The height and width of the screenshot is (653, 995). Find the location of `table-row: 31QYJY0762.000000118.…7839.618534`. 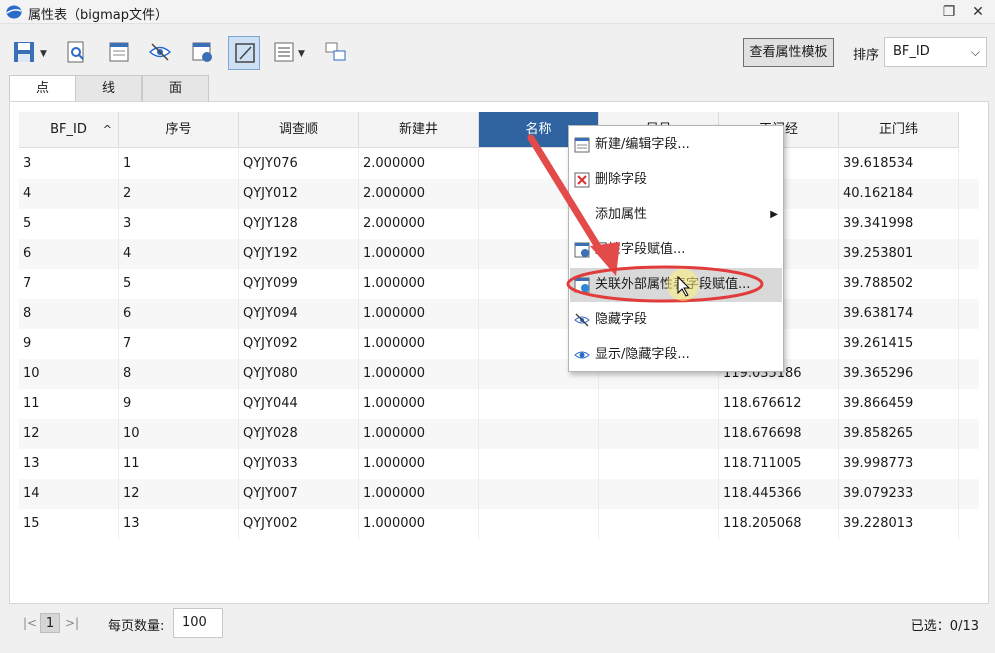

table-row: 31QYJY0762.000000118.…7839.618534 is located at coordinates (499, 164).